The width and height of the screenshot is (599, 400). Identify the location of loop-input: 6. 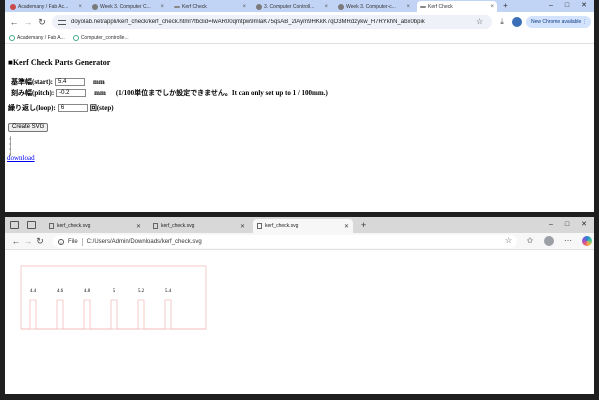
(72, 108).